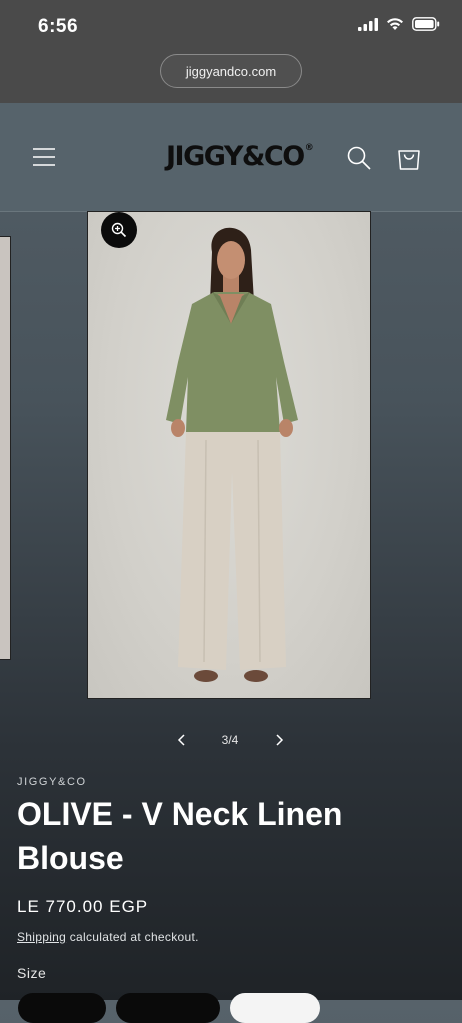 The image size is (462, 1023). I want to click on chevron-right-icon, so click(280, 740).